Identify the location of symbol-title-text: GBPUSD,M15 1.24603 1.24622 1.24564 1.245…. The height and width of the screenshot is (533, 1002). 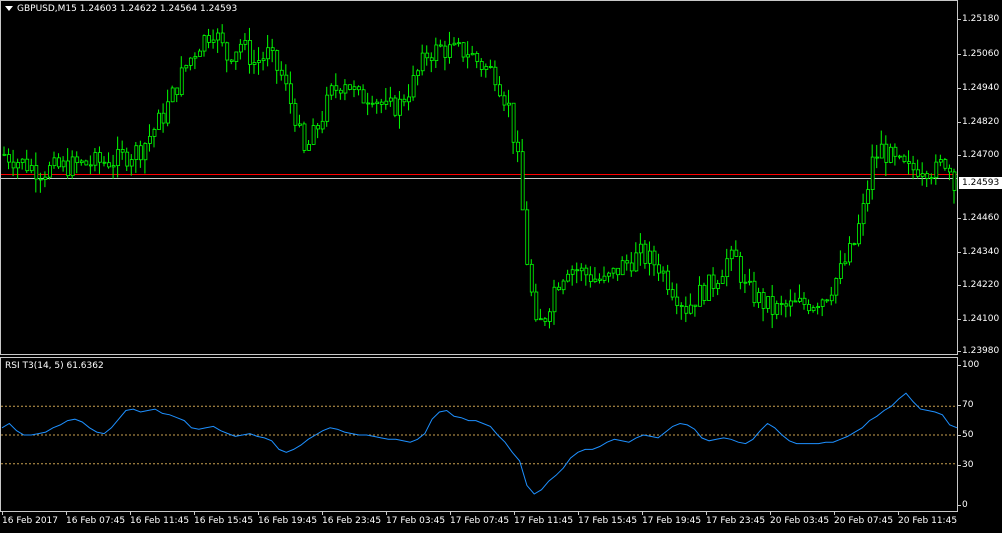
(127, 9).